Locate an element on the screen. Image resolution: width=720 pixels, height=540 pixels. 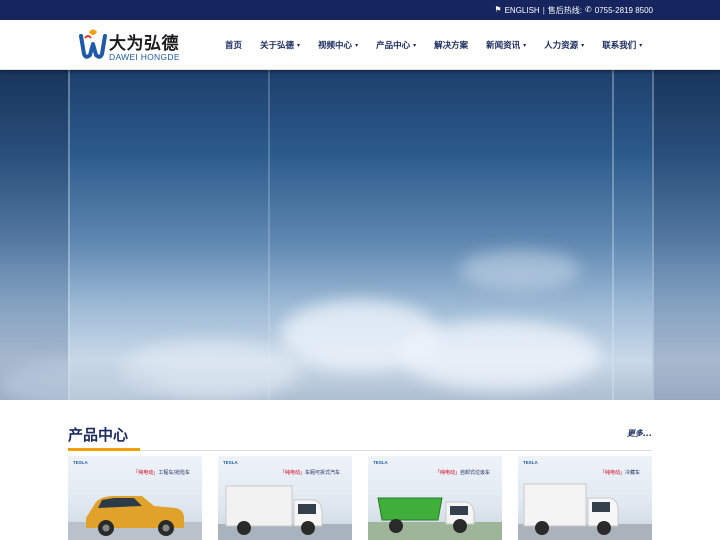
banner-side-right is located at coordinates (686, 235).